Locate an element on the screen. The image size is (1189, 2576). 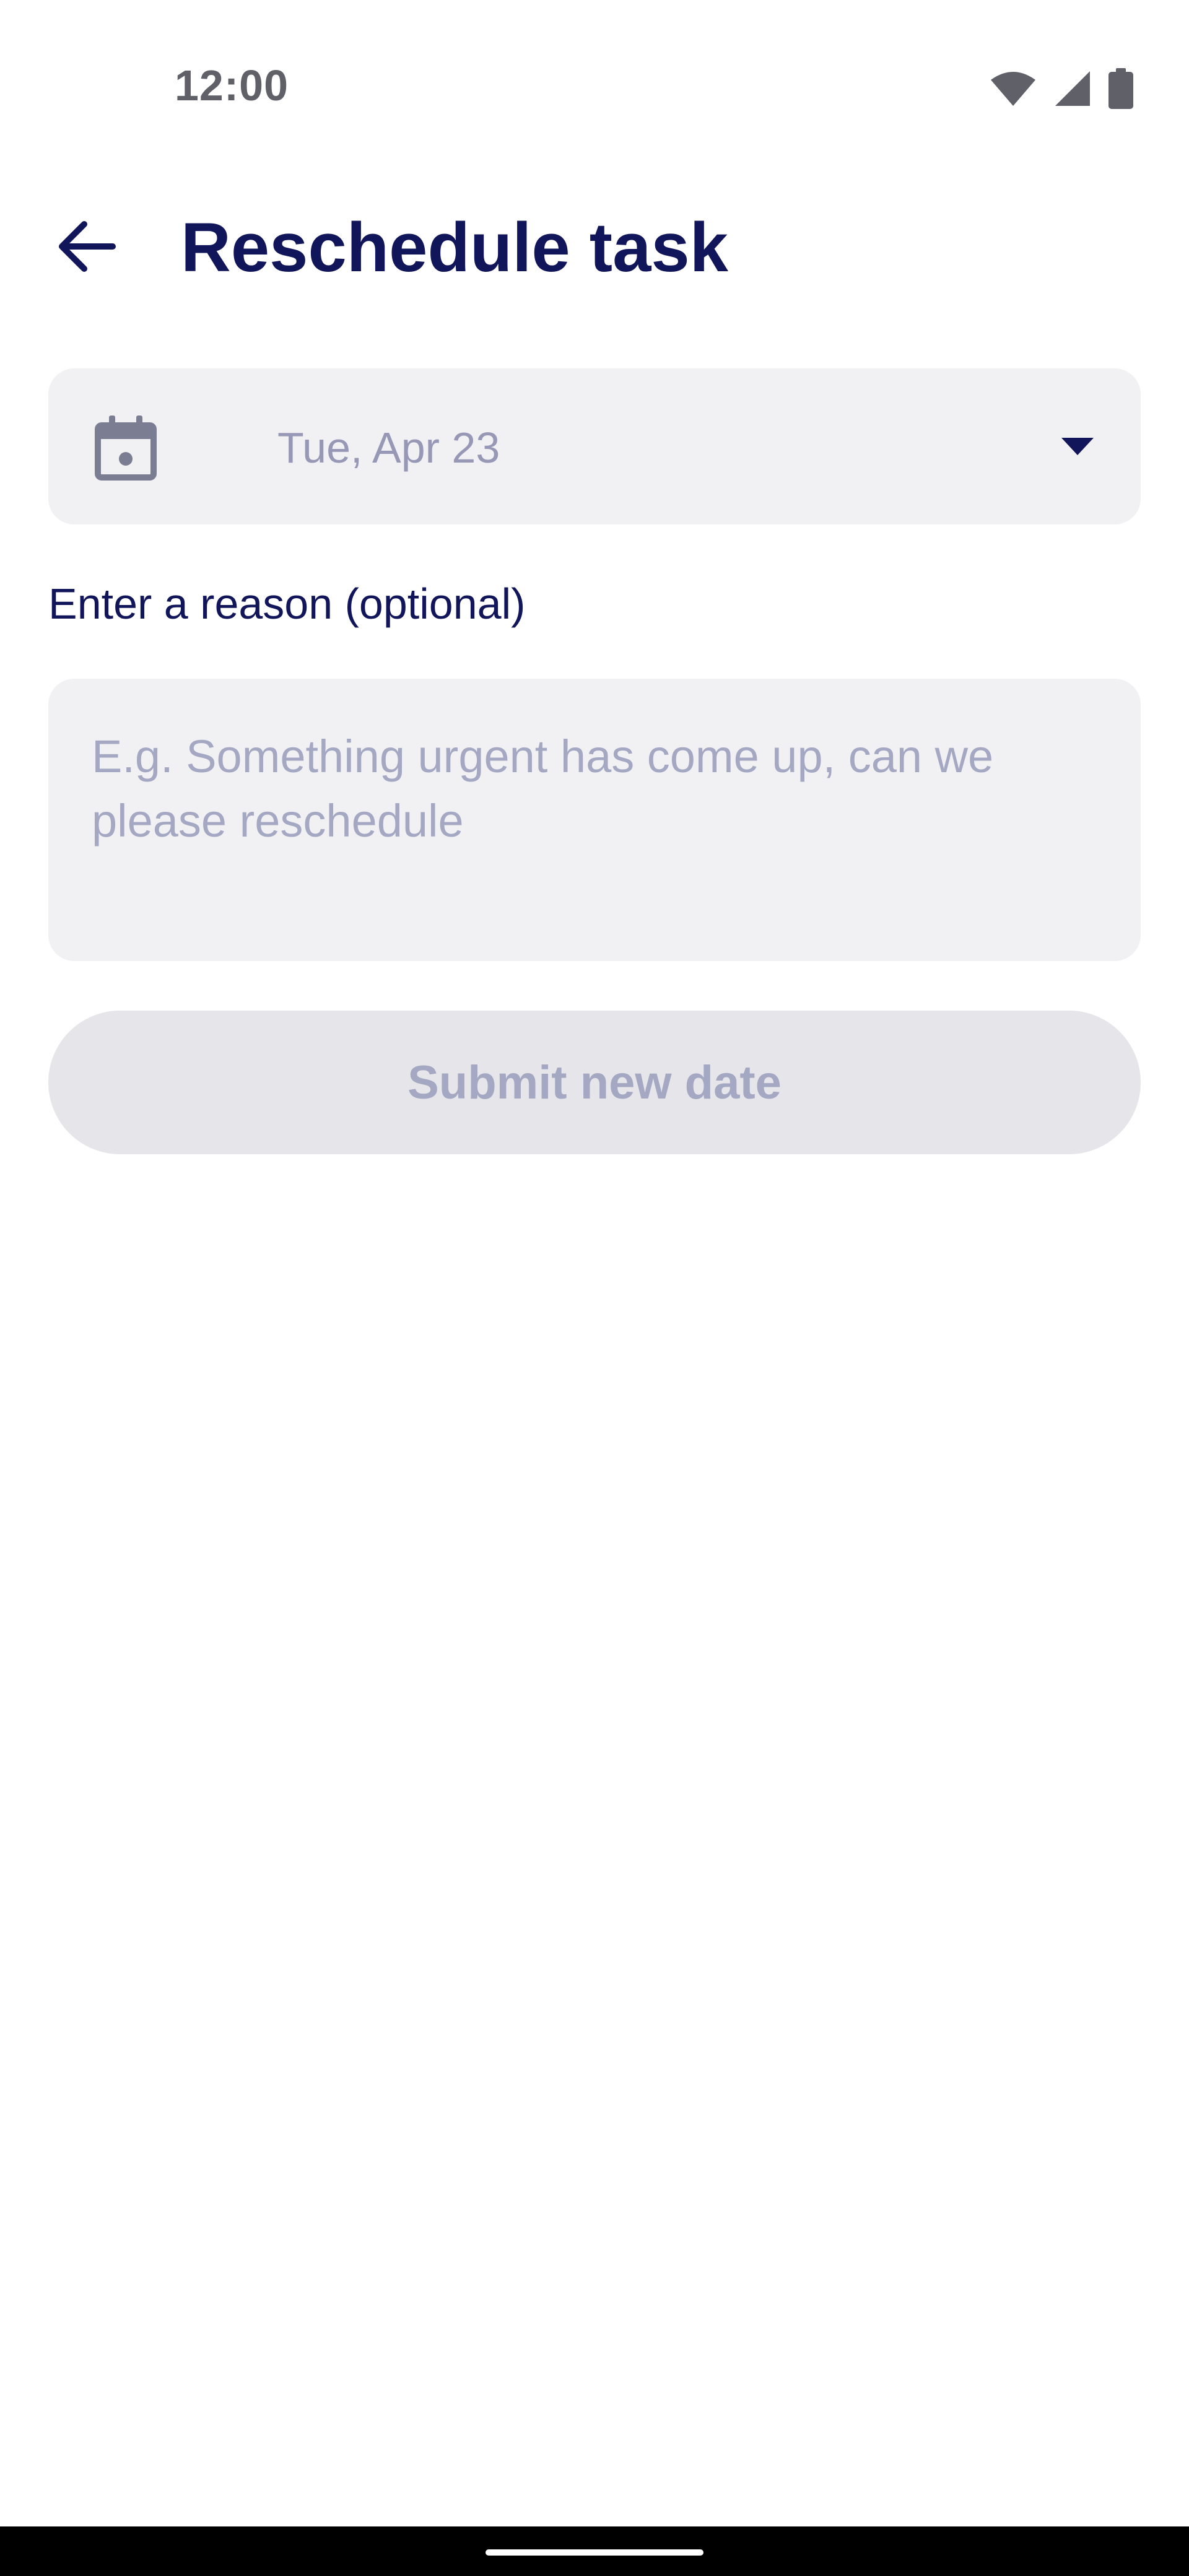
app-bar: Reschedule task is located at coordinates (594, 248).